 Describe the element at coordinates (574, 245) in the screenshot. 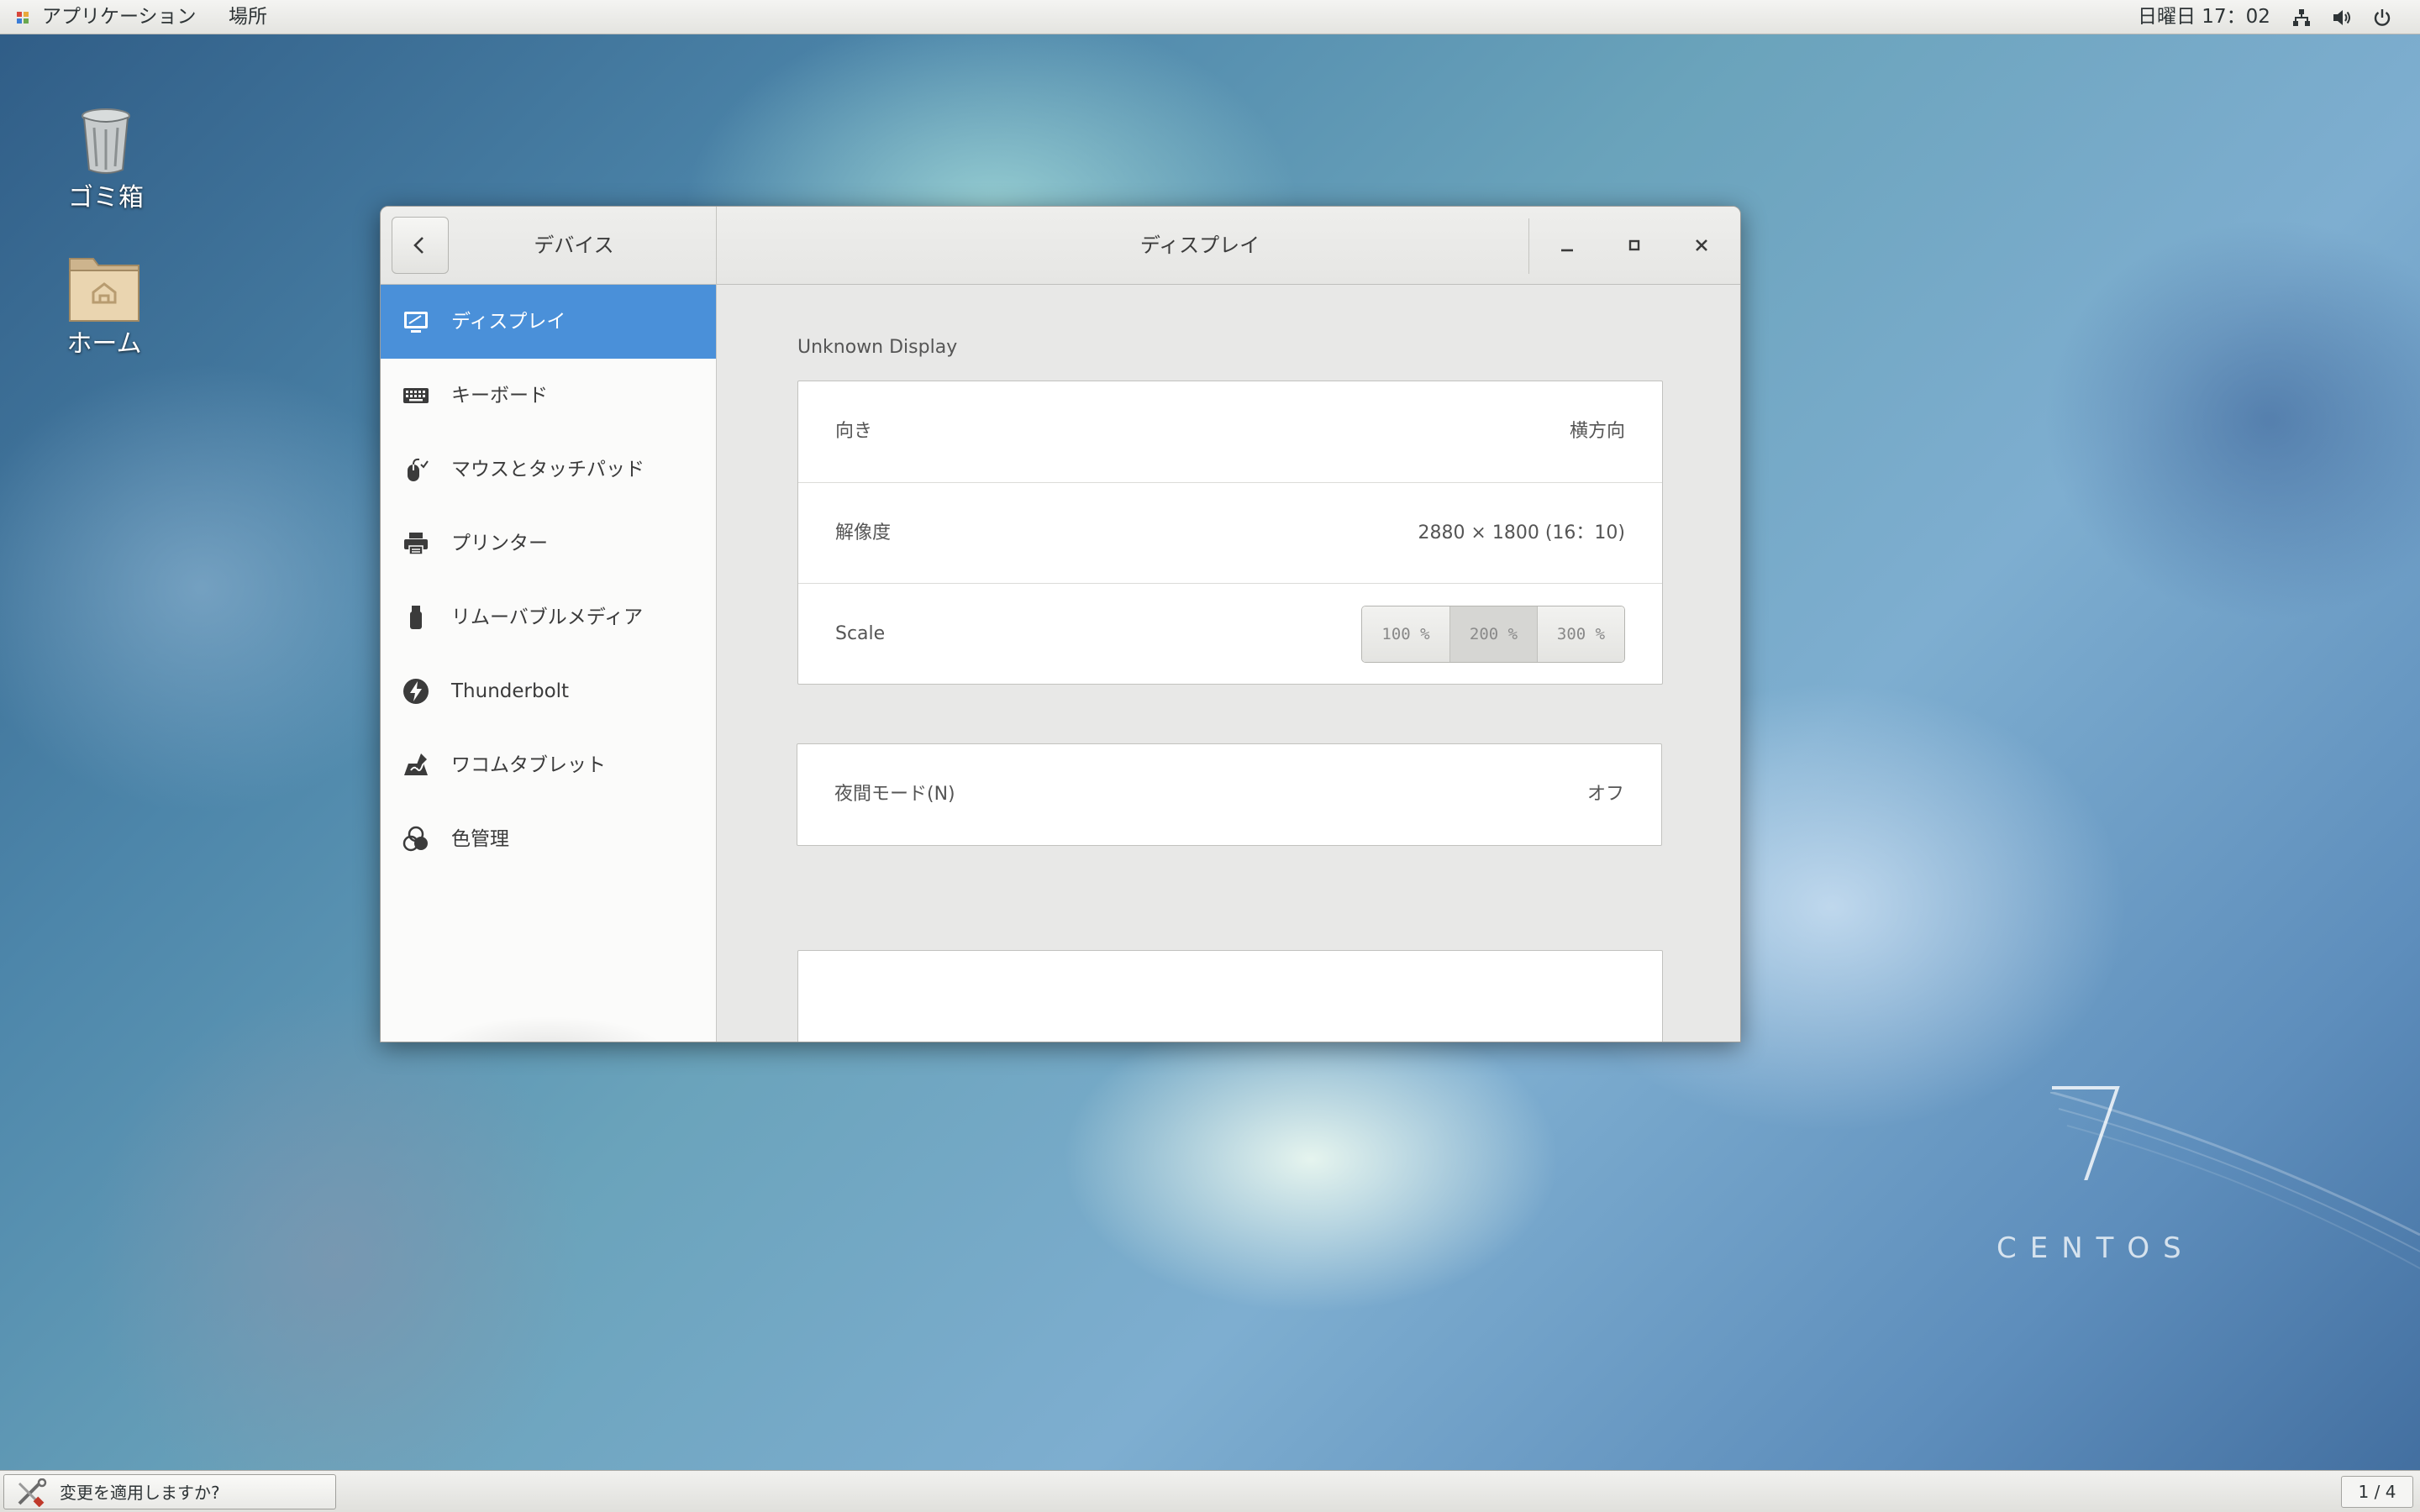

I see `sidebar-title: デバイス` at that location.